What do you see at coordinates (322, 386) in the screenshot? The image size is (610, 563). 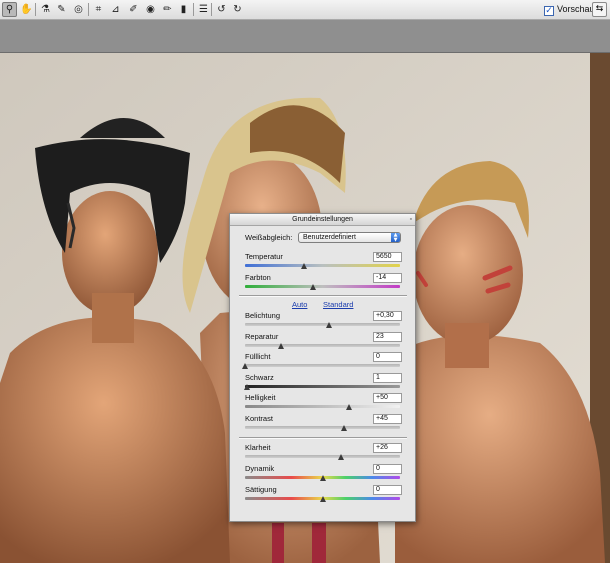 I see `blacks-slider-track` at bounding box center [322, 386].